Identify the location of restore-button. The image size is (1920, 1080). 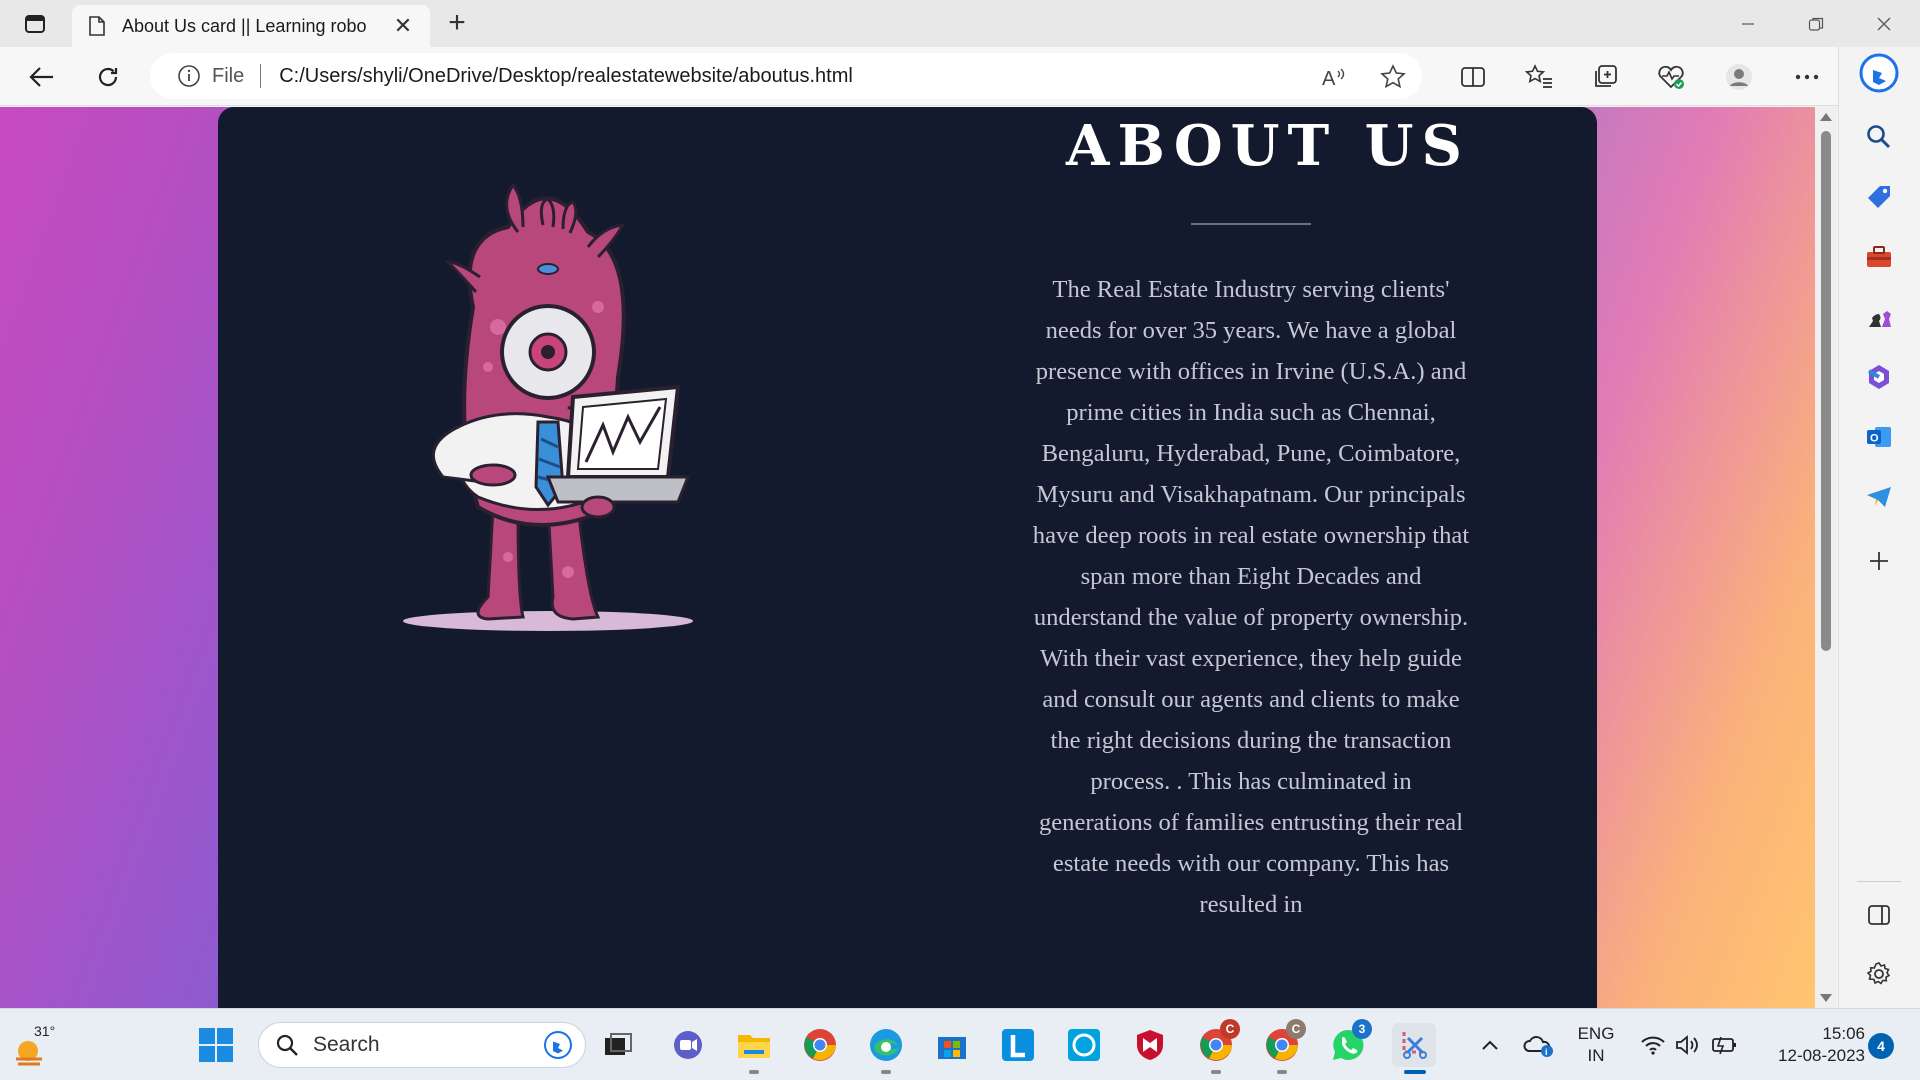
(1816, 23).